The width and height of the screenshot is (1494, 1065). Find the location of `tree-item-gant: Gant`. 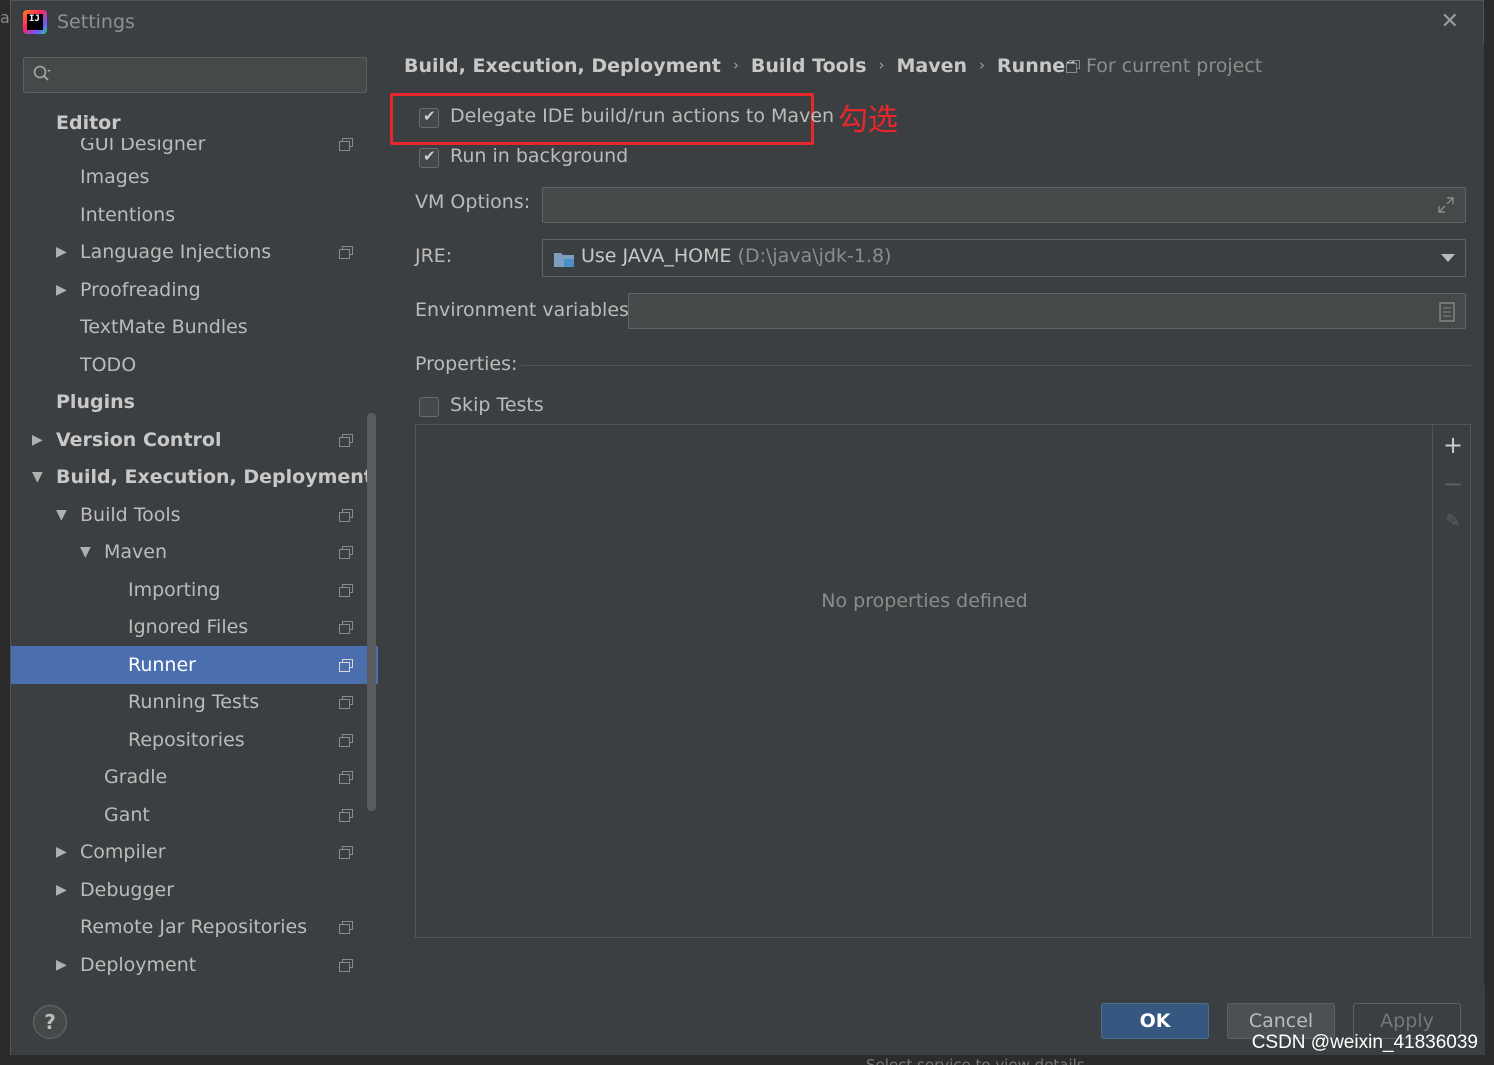

tree-item-gant: Gant is located at coordinates (194, 815).